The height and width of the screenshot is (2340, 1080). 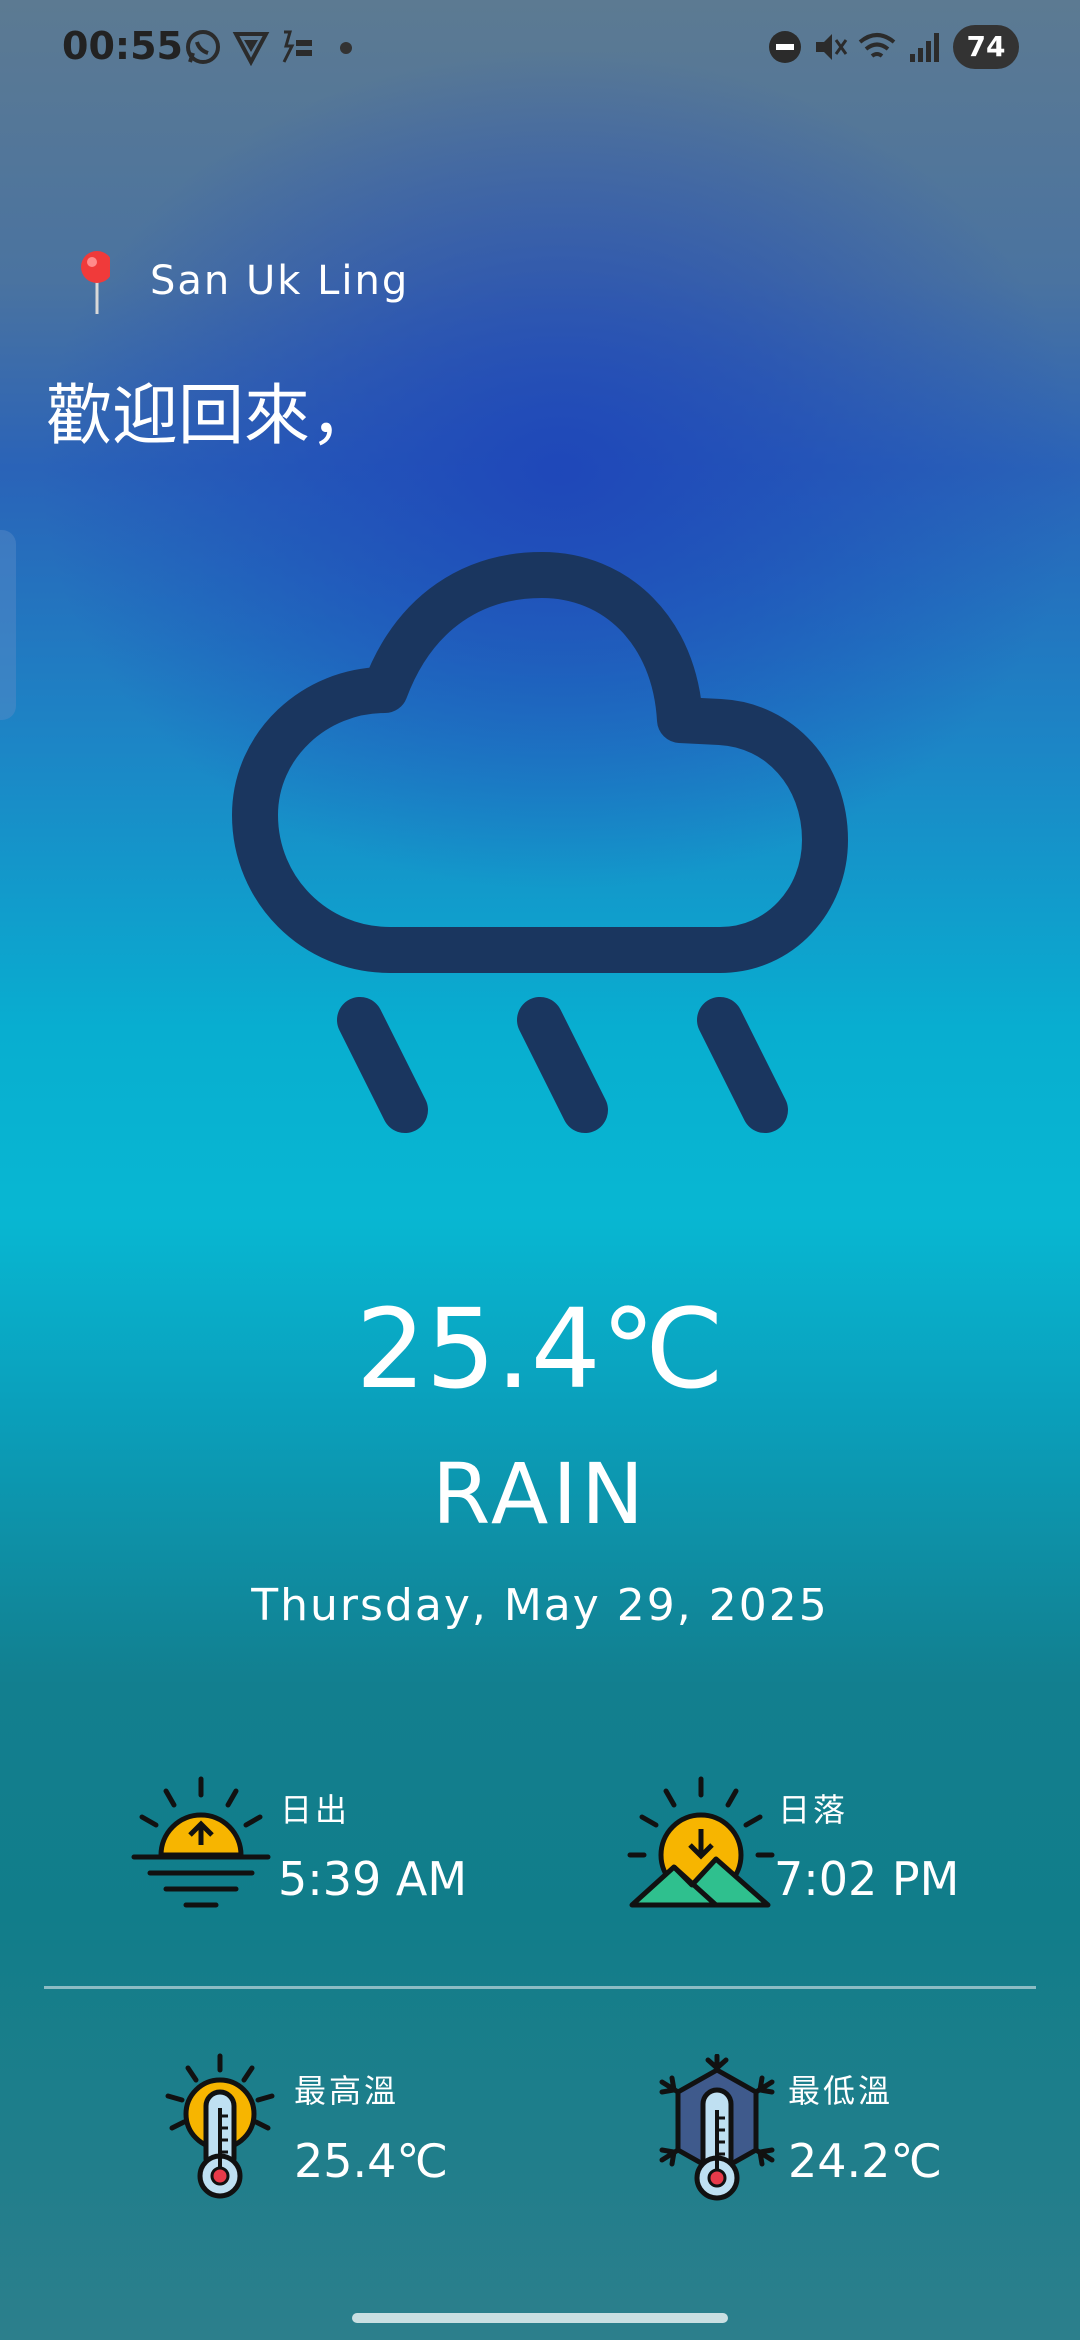 I want to click on stats-divider, so click(x=540, y=1987).